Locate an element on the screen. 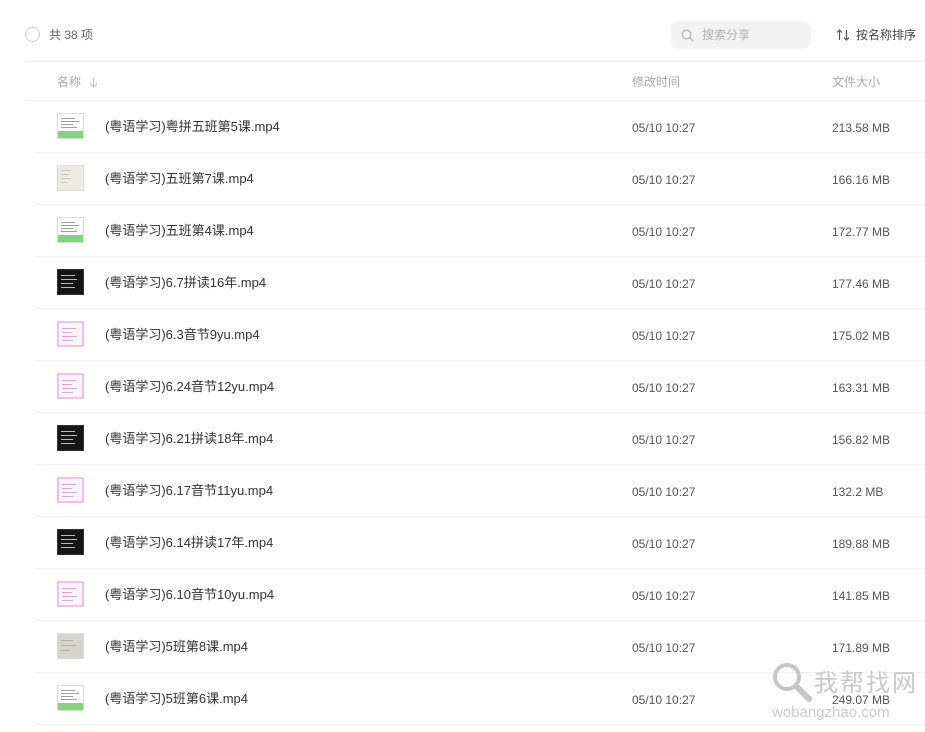 This screenshot has width=925, height=732. file-size: 189.88 MB is located at coordinates (861, 544).